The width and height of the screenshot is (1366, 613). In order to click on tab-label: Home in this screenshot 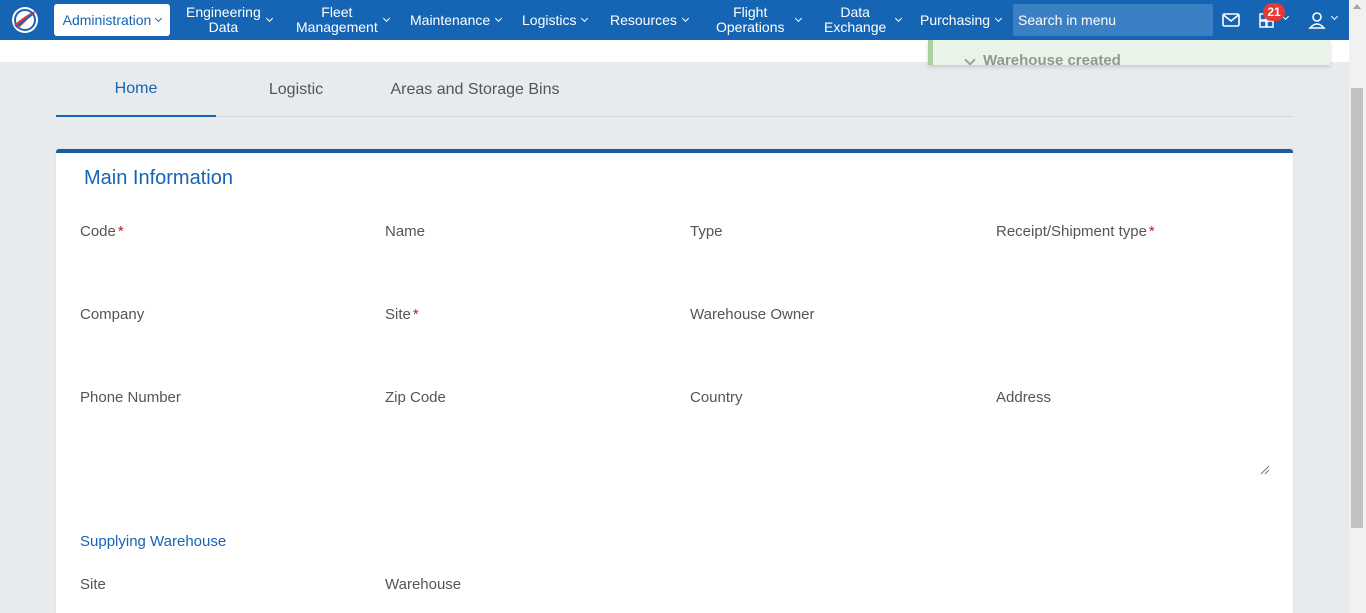, I will do `click(136, 88)`.